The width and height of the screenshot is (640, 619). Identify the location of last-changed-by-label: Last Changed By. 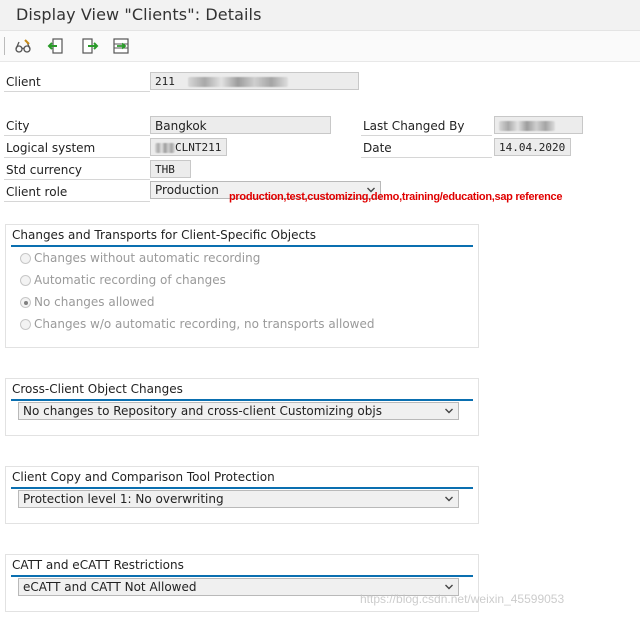
(414, 126).